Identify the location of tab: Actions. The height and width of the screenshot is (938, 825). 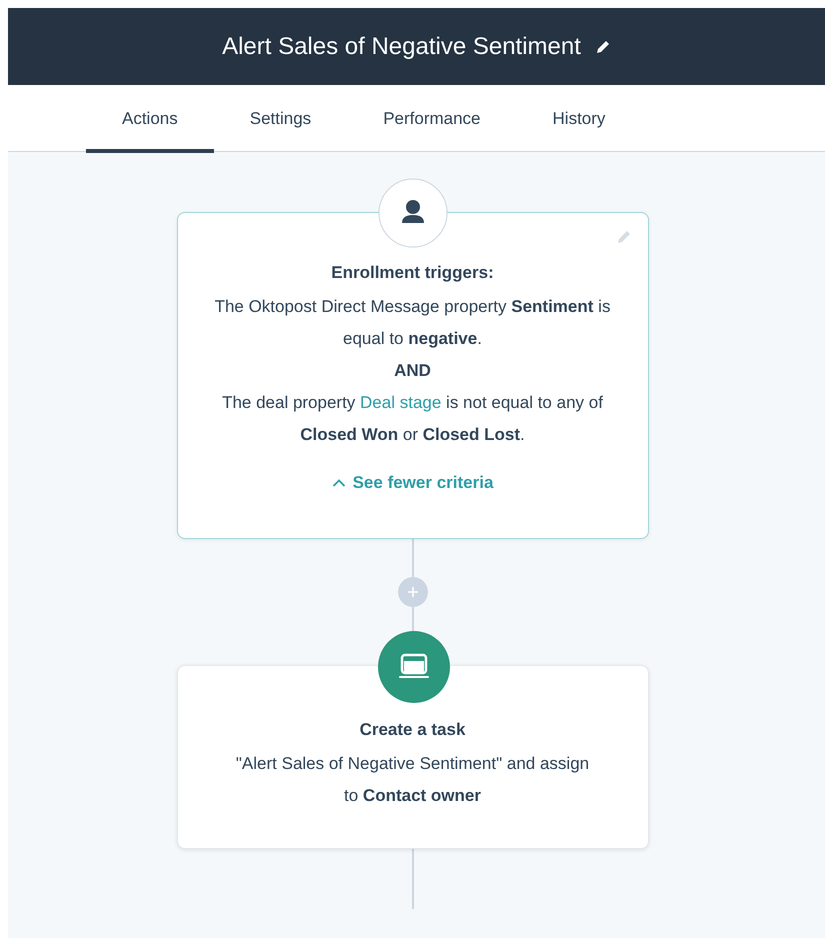
(150, 119).